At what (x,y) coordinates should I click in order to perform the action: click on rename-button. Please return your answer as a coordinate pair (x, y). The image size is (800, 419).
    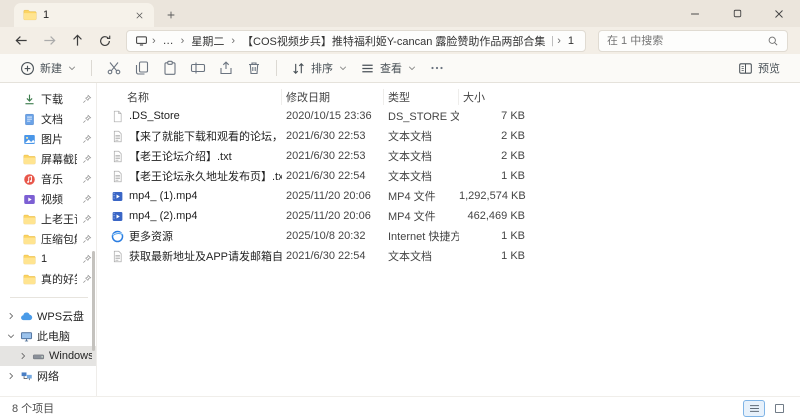
    Looking at the image, I should click on (198, 68).